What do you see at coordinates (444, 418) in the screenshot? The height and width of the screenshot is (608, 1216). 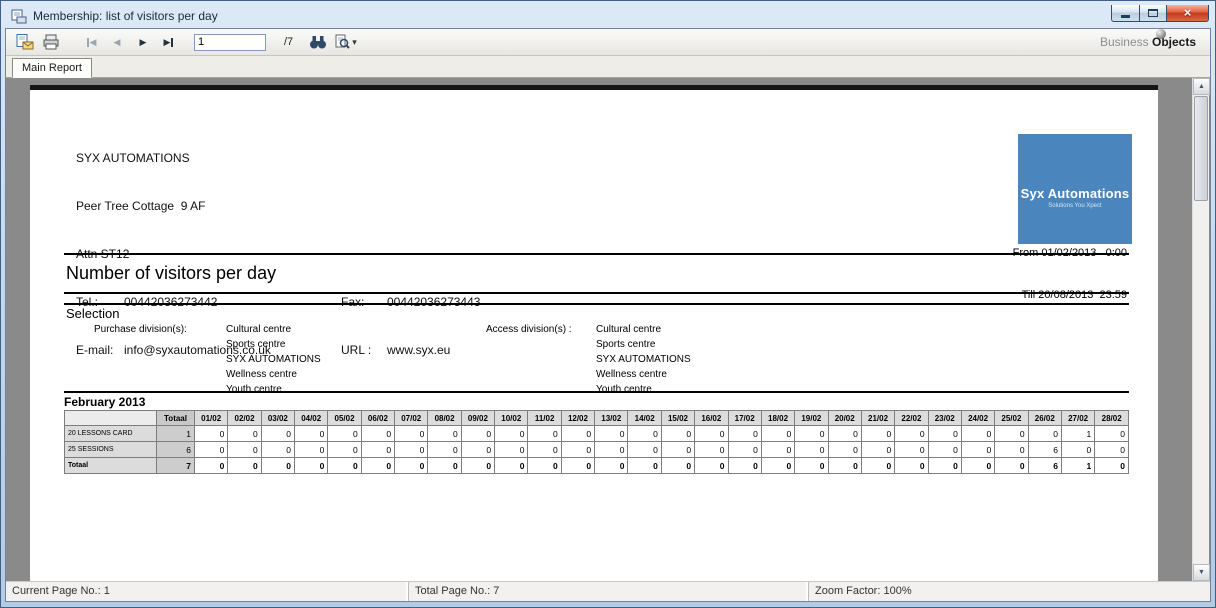 I see `table-header-cell: 08/02` at bounding box center [444, 418].